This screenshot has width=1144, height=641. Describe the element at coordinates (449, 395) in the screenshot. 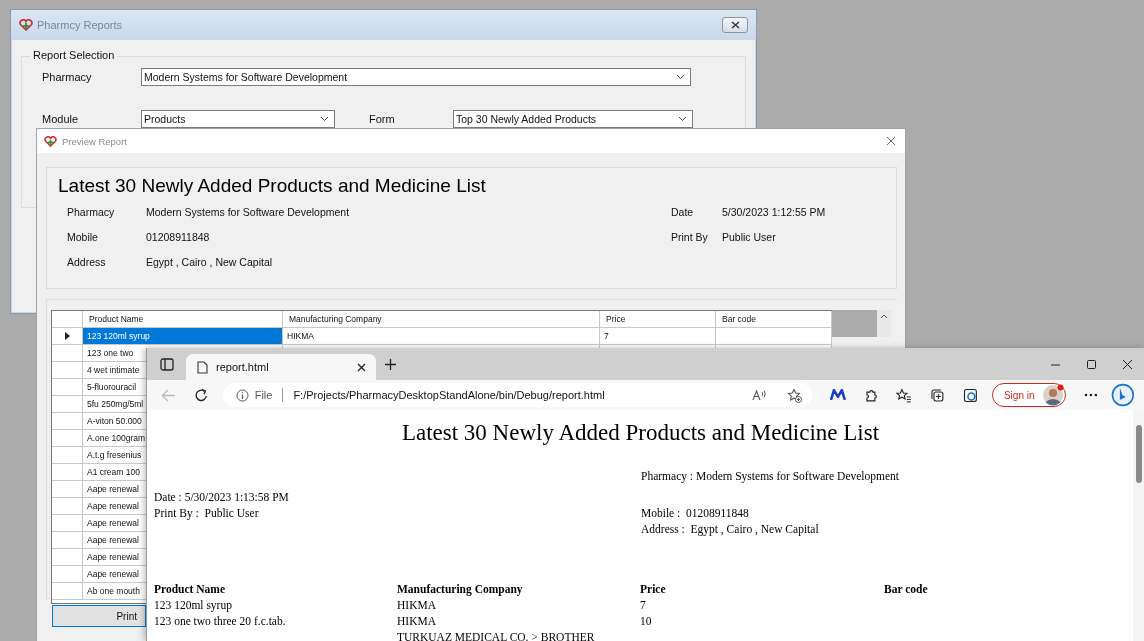

I see `url-text: F:/Projects/PharmacyDesktopStandAlone/bin/Debug/report.html` at that location.